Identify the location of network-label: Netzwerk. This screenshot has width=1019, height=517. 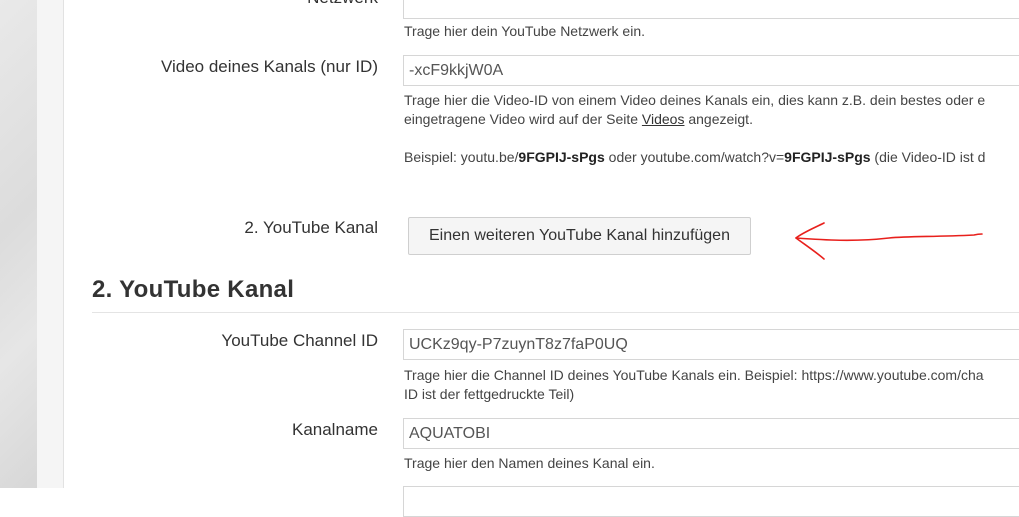
(221, 4).